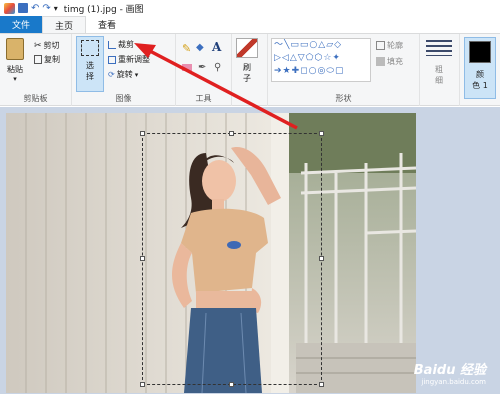 This screenshot has height=394, width=500. I want to click on annotation-arrow, so click(216, 86).